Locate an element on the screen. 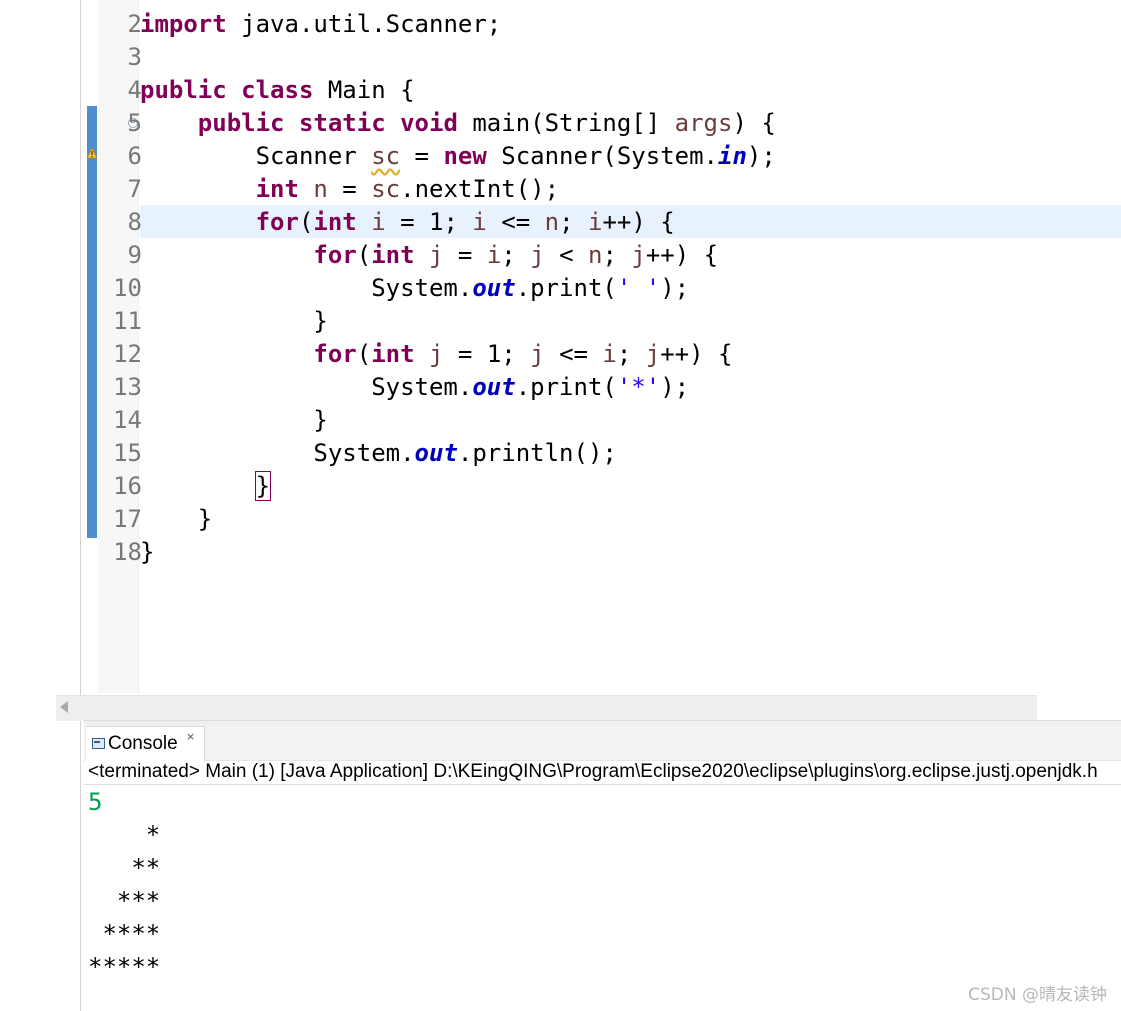 This screenshot has height=1011, width=1121. horizontal-scrollbar is located at coordinates (546, 708).